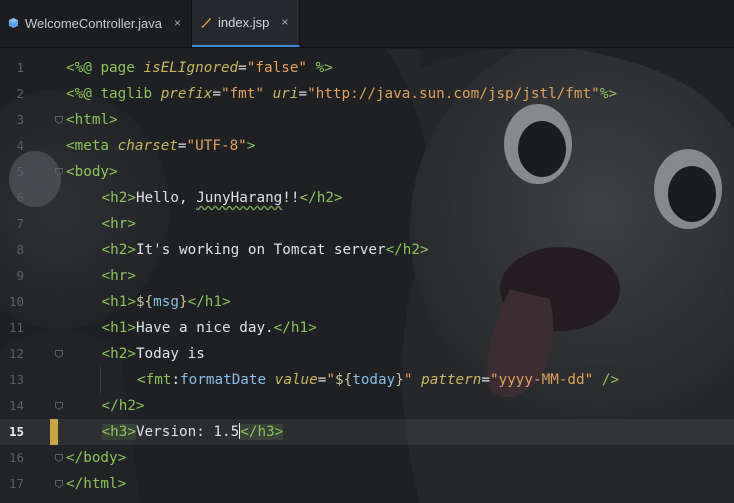  Describe the element at coordinates (367, 224) in the screenshot. I see `code-line: 7 <hr>` at that location.